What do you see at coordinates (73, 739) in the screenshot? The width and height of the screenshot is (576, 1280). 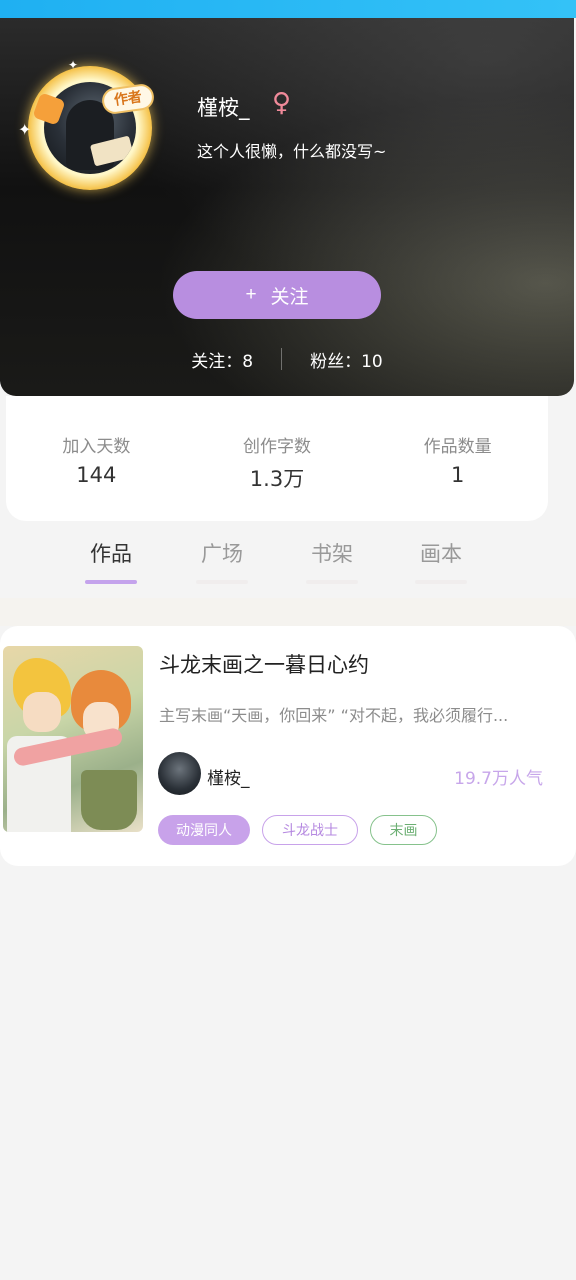 I see `work-cover-image` at bounding box center [73, 739].